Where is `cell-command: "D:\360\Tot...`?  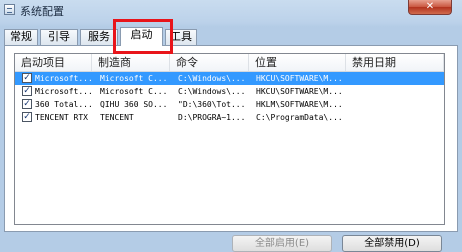 cell-command: "D:\360\Tot... is located at coordinates (212, 104).